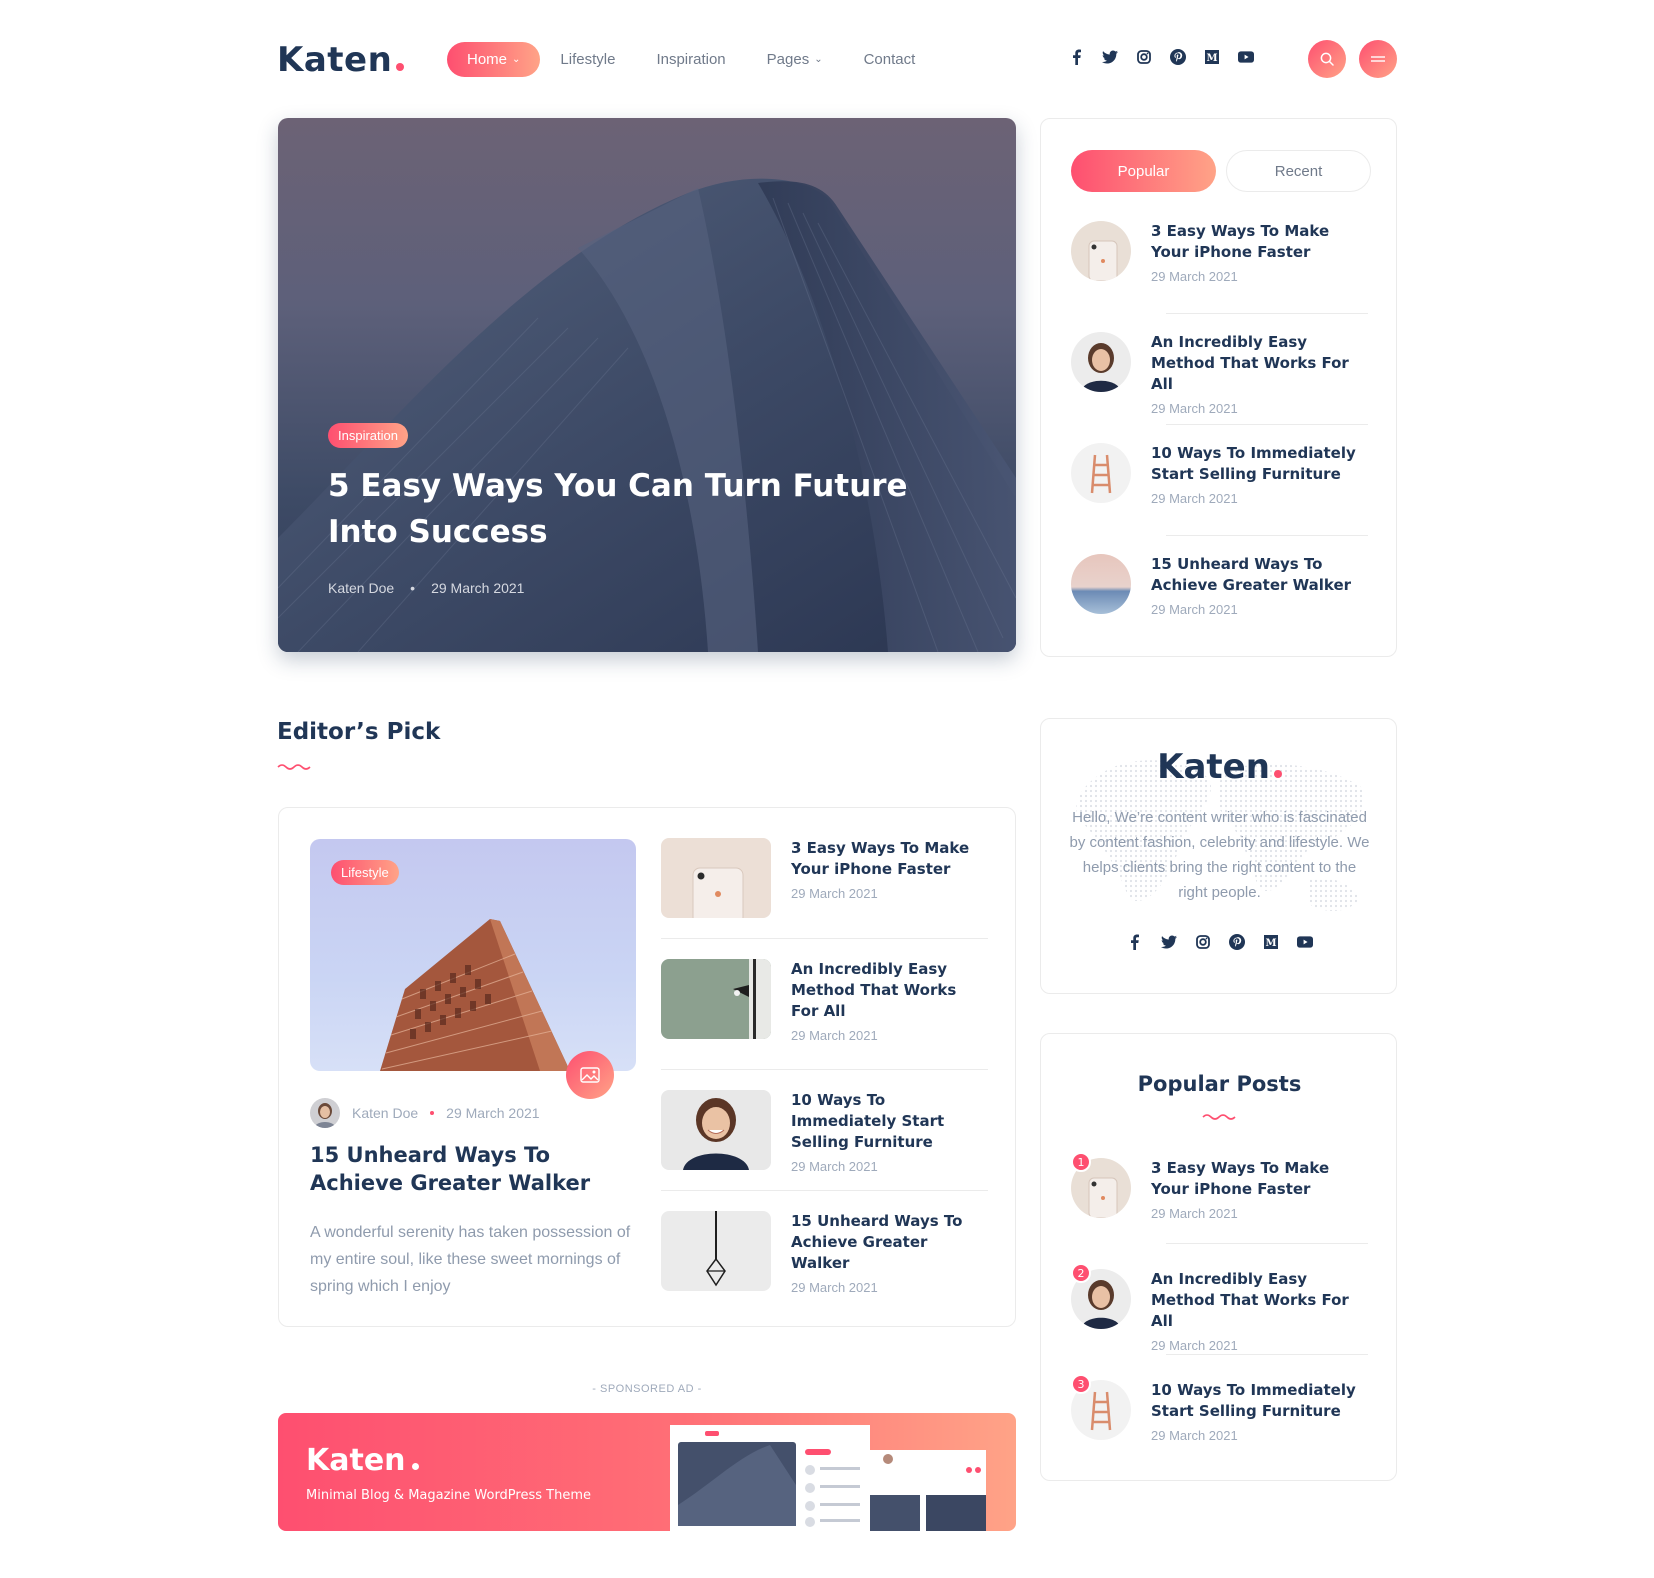 The width and height of the screenshot is (1654, 1578). Describe the element at coordinates (590, 1075) in the screenshot. I see `post-format-button` at that location.